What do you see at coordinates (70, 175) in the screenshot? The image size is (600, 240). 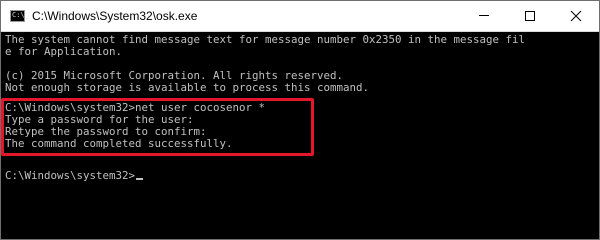 I see `console-prompt: C:\Windows\system32>` at bounding box center [70, 175].